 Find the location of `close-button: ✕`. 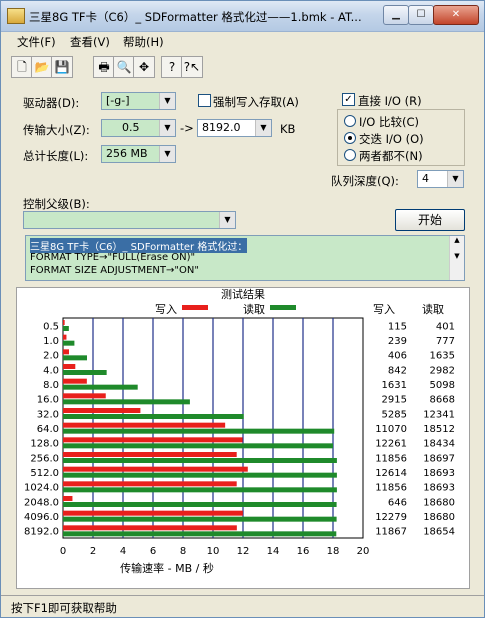

close-button: ✕ is located at coordinates (456, 15).